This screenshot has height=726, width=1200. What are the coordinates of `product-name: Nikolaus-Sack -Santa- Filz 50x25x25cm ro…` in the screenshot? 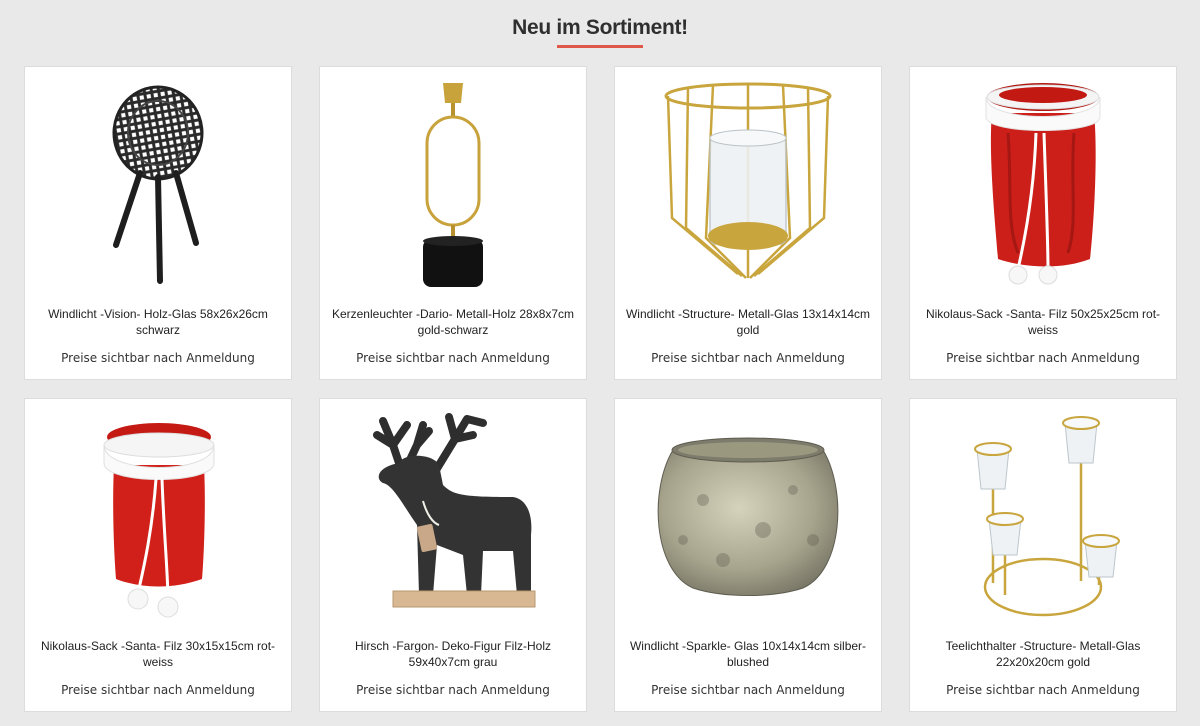 It's located at (1043, 322).